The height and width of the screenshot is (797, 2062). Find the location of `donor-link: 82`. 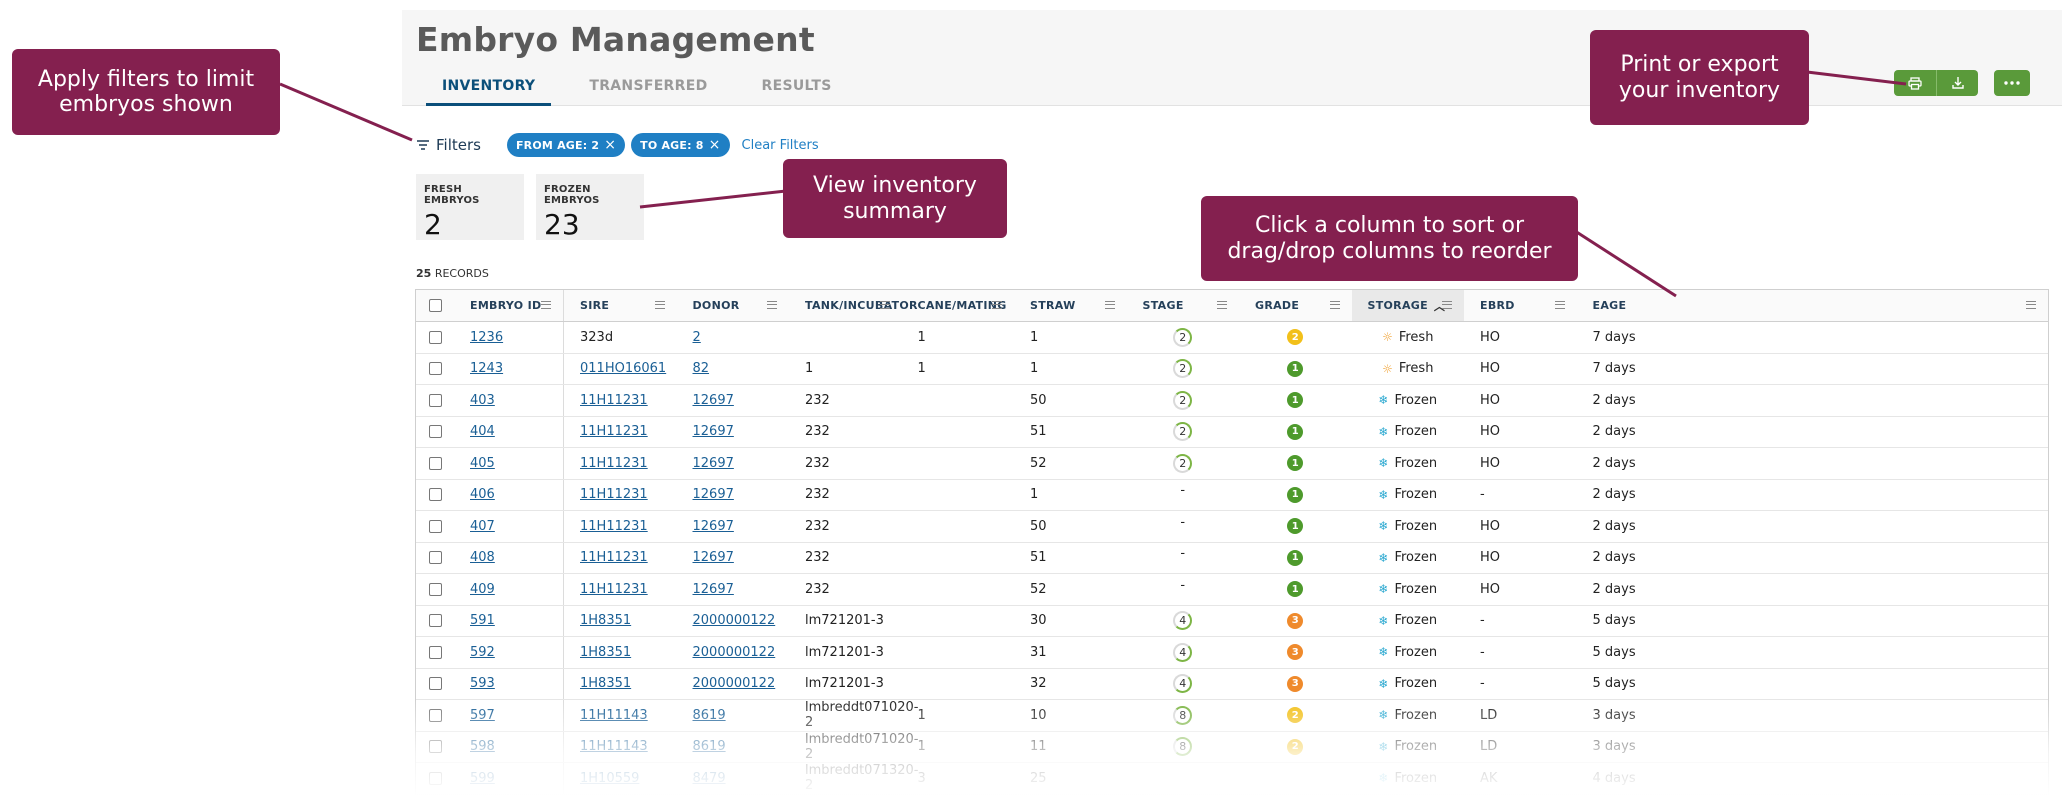

donor-link: 82 is located at coordinates (733, 369).